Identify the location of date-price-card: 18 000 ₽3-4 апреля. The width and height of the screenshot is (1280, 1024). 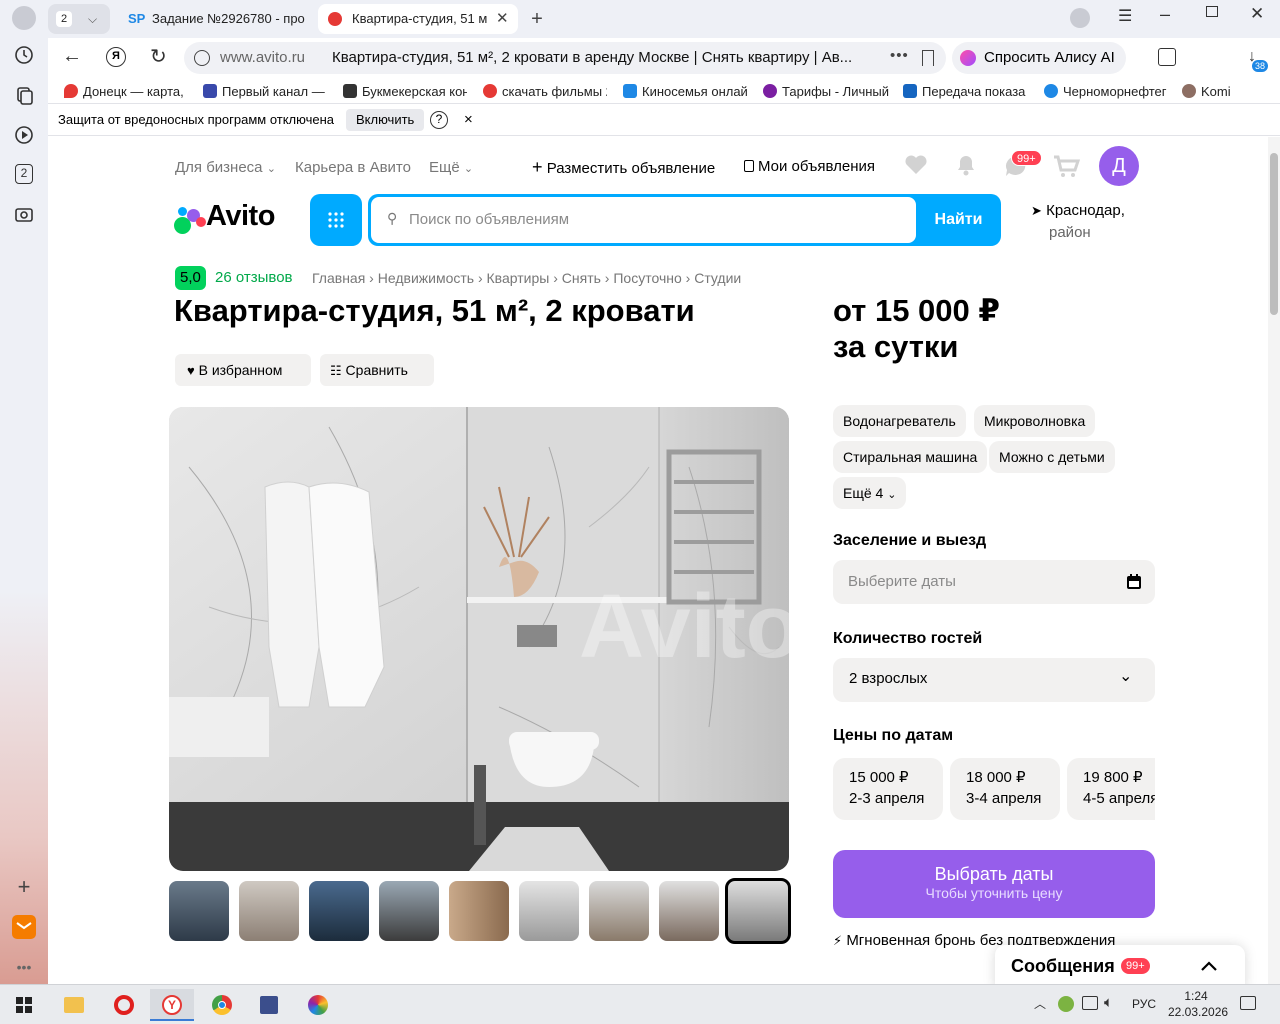
(1005, 789).